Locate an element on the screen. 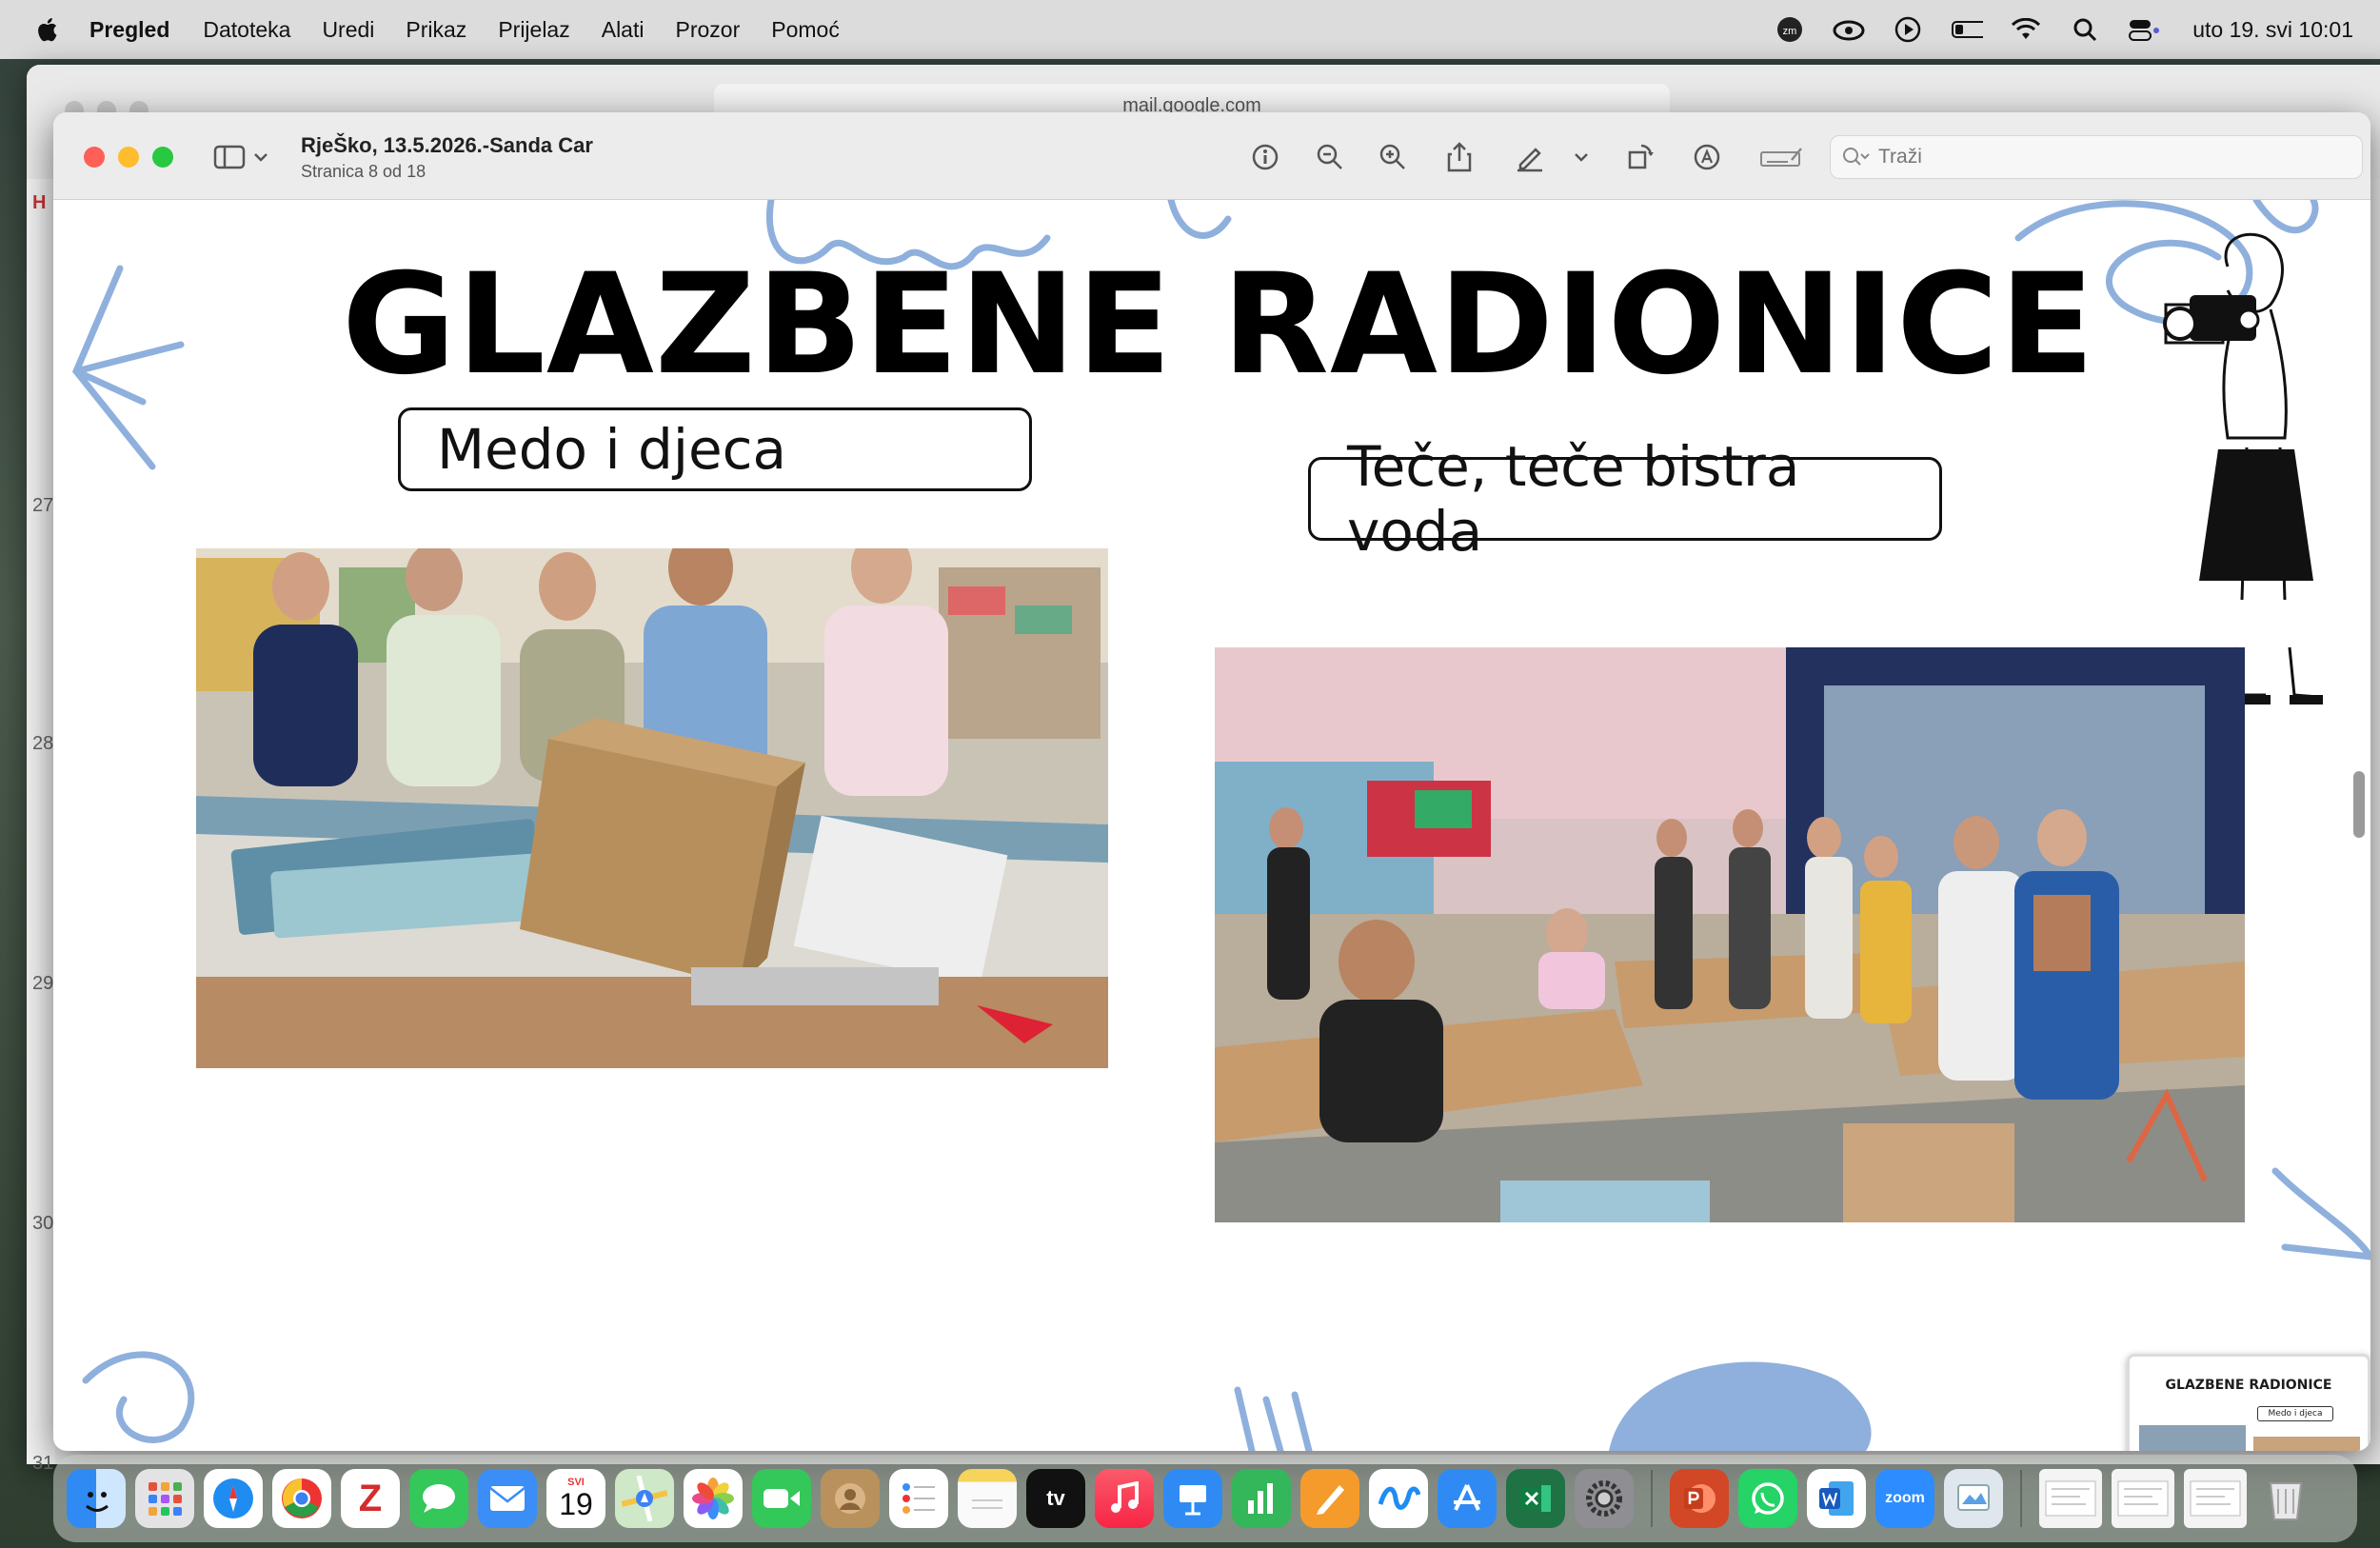  zoom-in-icon is located at coordinates (1393, 157).